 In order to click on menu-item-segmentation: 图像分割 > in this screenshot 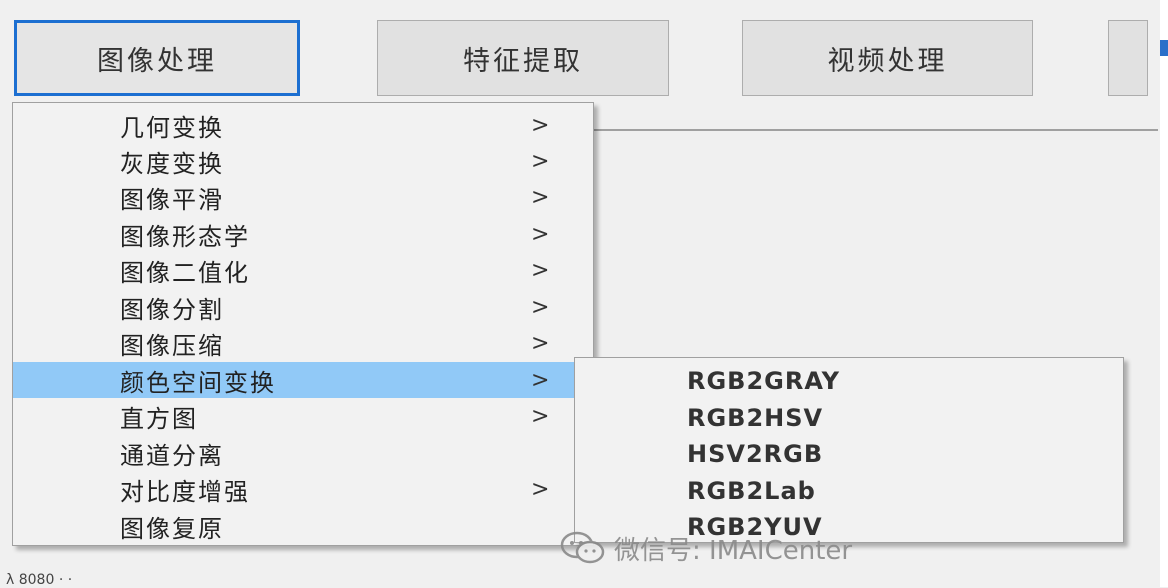, I will do `click(303, 307)`.